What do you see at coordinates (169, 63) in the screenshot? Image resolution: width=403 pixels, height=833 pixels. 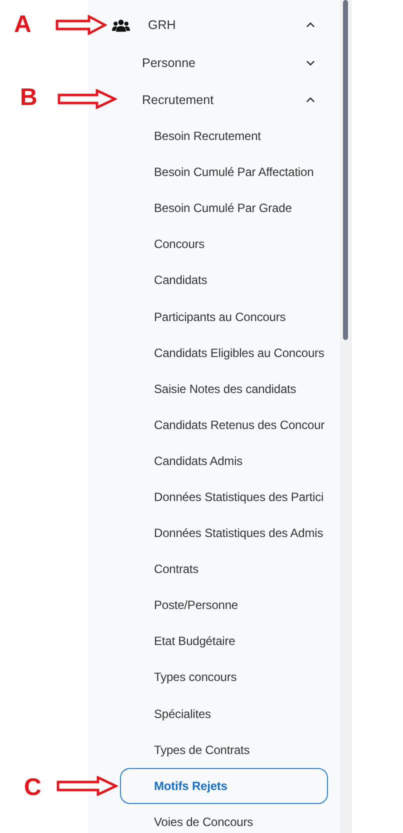 I see `menu-item: Personne` at bounding box center [169, 63].